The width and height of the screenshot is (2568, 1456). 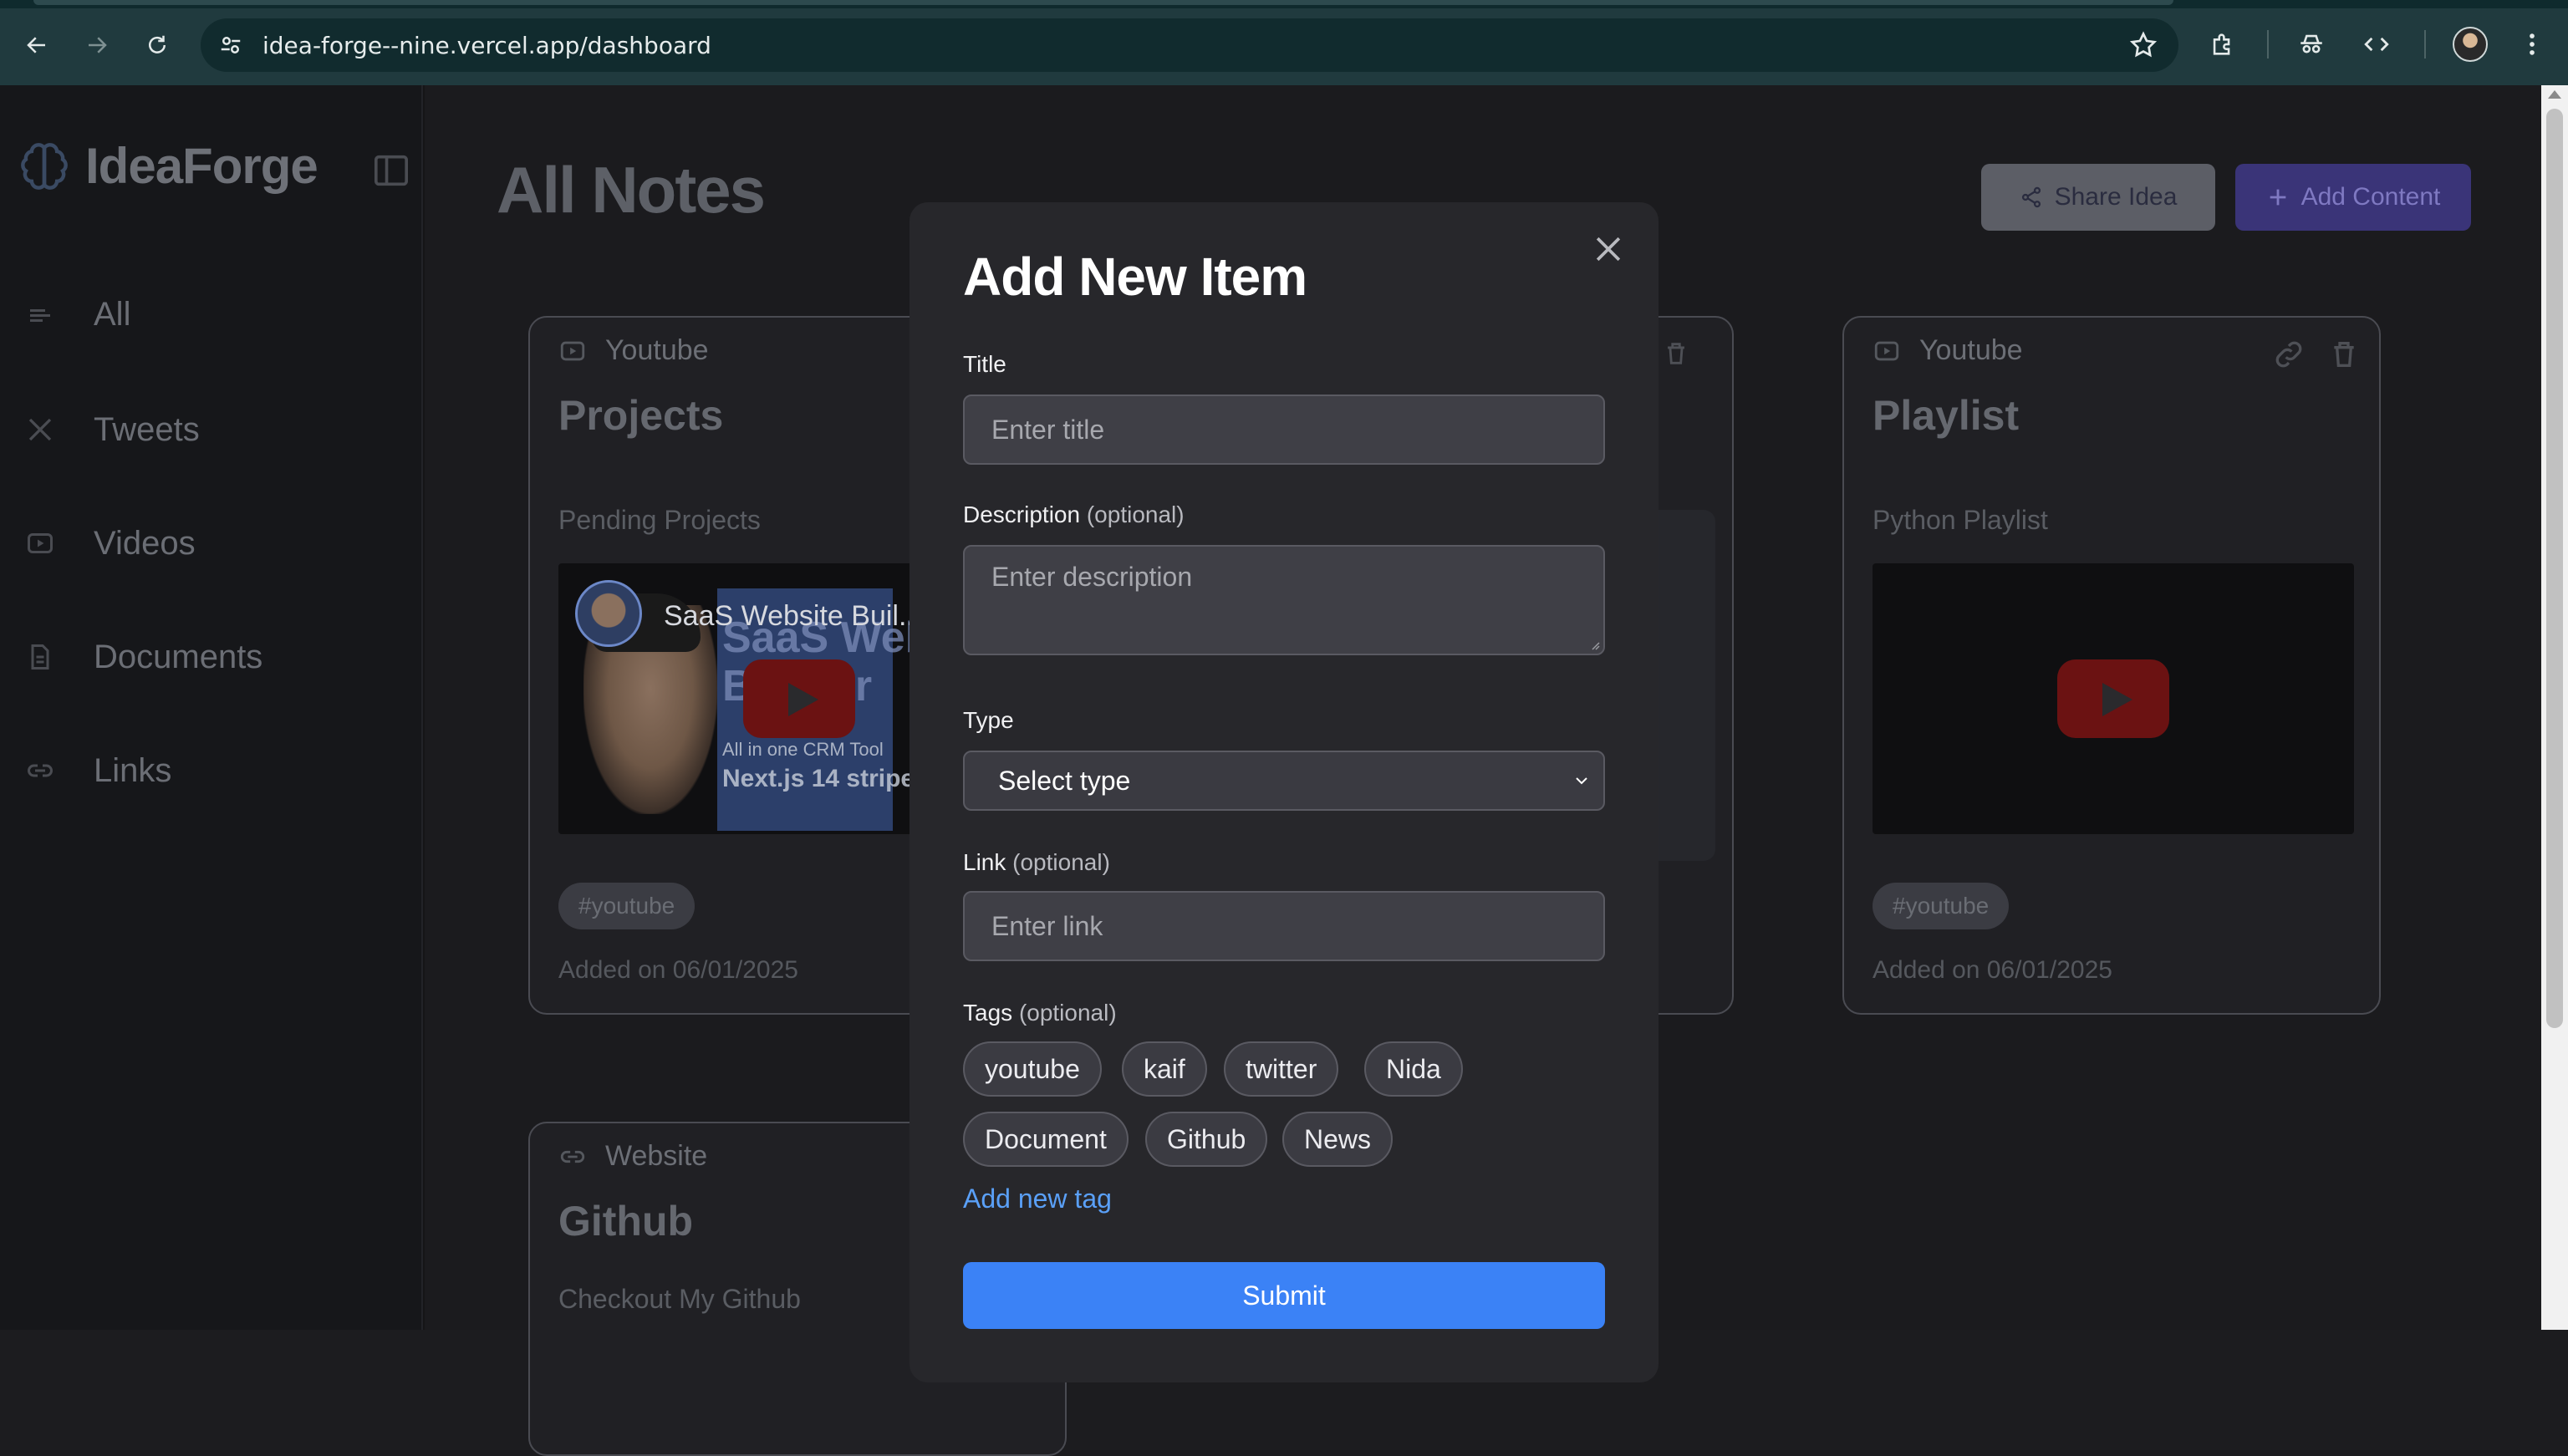 I want to click on card-kind-label: Website, so click(x=656, y=1156).